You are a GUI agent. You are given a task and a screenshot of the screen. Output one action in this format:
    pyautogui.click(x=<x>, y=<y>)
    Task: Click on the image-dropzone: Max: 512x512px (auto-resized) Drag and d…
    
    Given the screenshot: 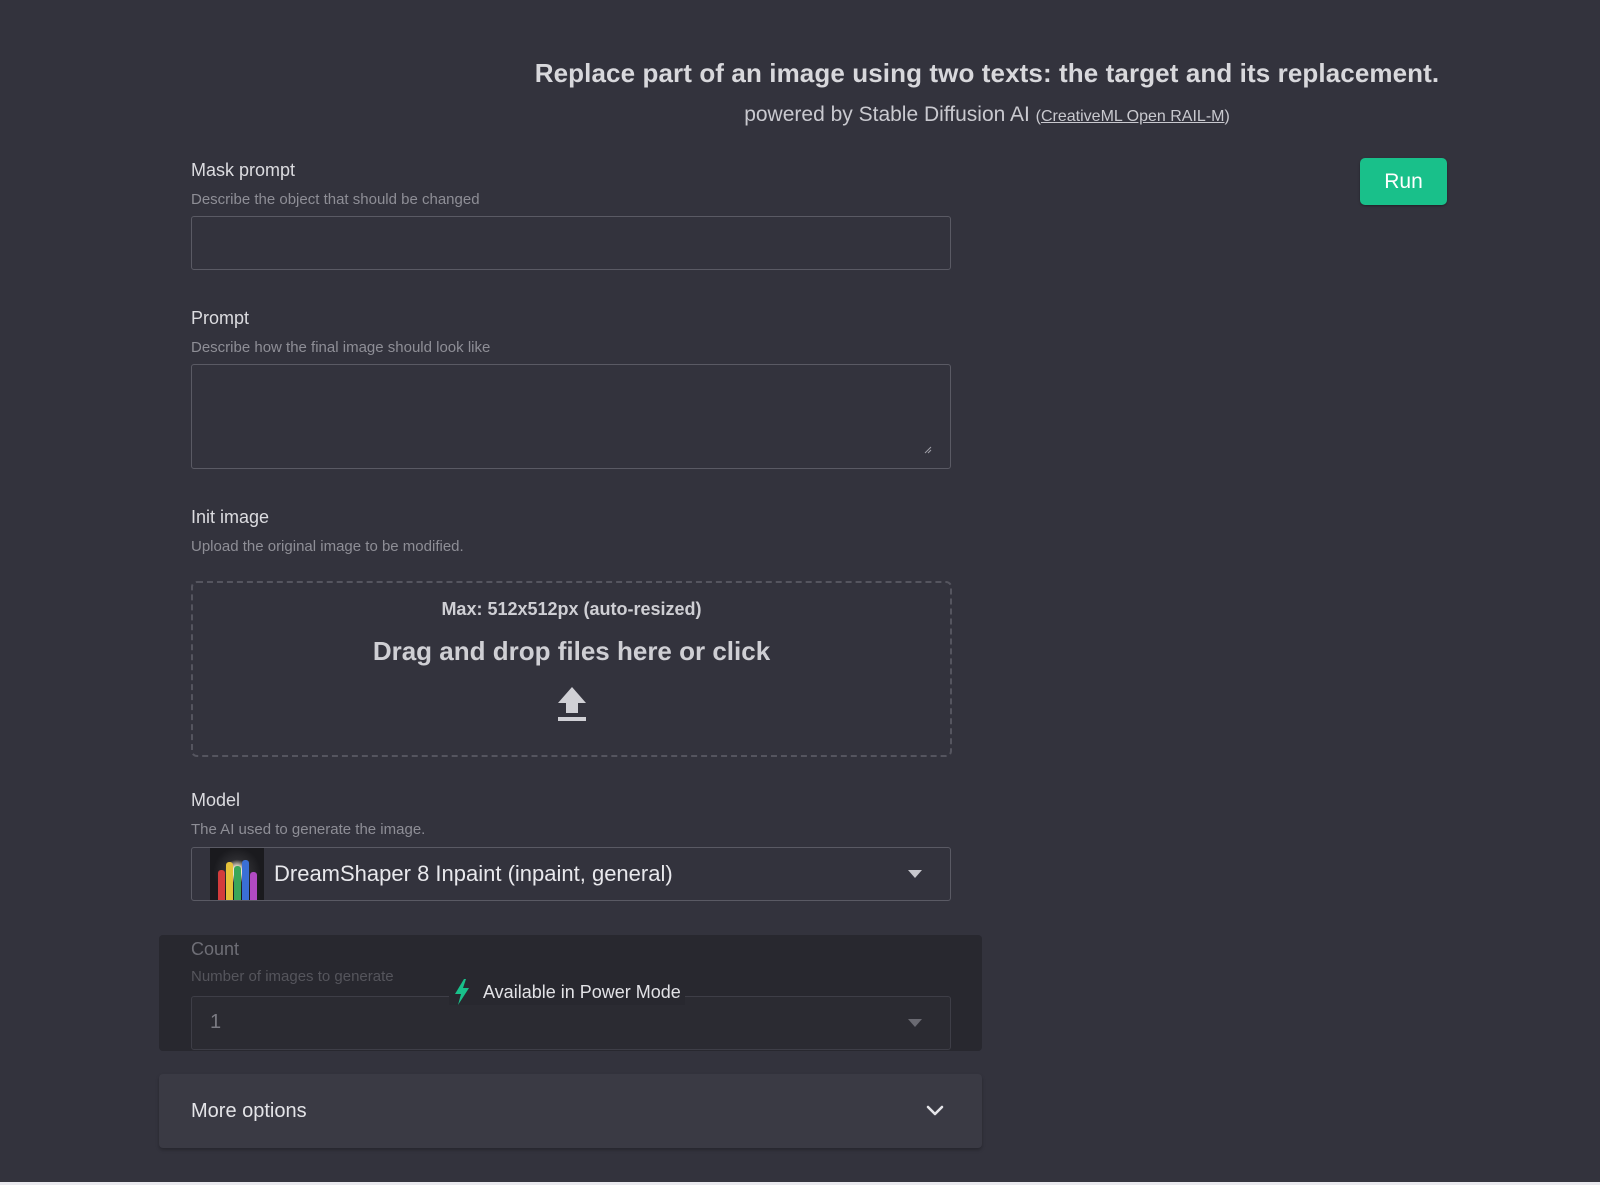 What is the action you would take?
    pyautogui.click(x=571, y=669)
    